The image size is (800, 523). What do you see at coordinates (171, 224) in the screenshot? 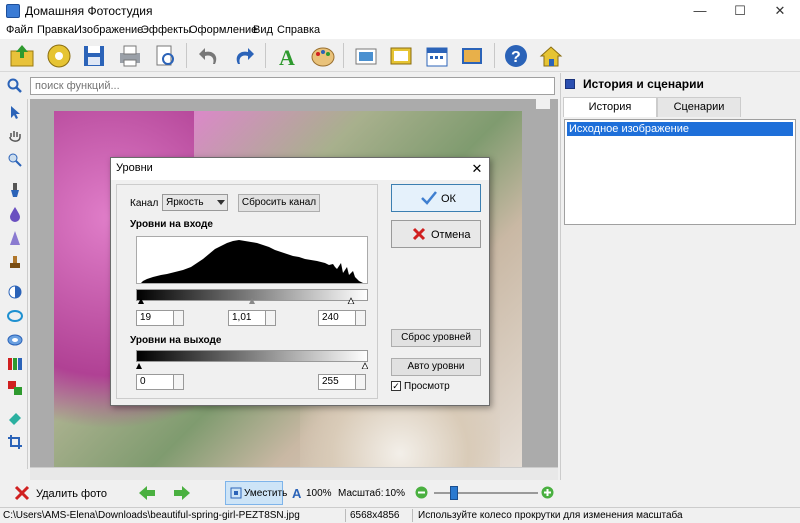
I see `input-levels-label: Уровни на входе` at bounding box center [171, 224].